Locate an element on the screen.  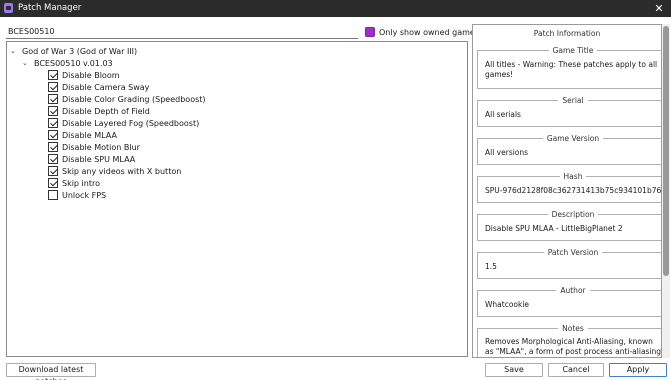
patch-item: Disable Layered Fog (Speedboost) is located at coordinates (123, 123).